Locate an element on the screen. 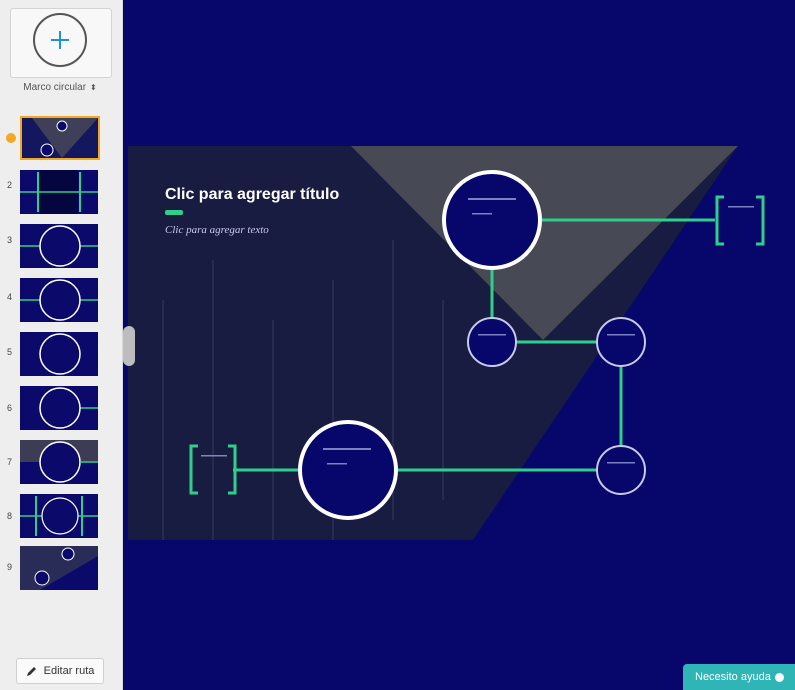  thumbnail-1-preview is located at coordinates (60, 138).